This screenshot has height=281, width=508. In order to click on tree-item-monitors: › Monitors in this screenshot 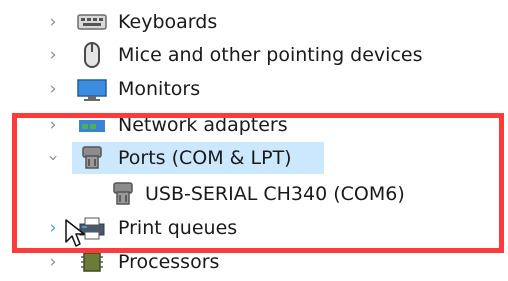, I will do `click(254, 89)`.